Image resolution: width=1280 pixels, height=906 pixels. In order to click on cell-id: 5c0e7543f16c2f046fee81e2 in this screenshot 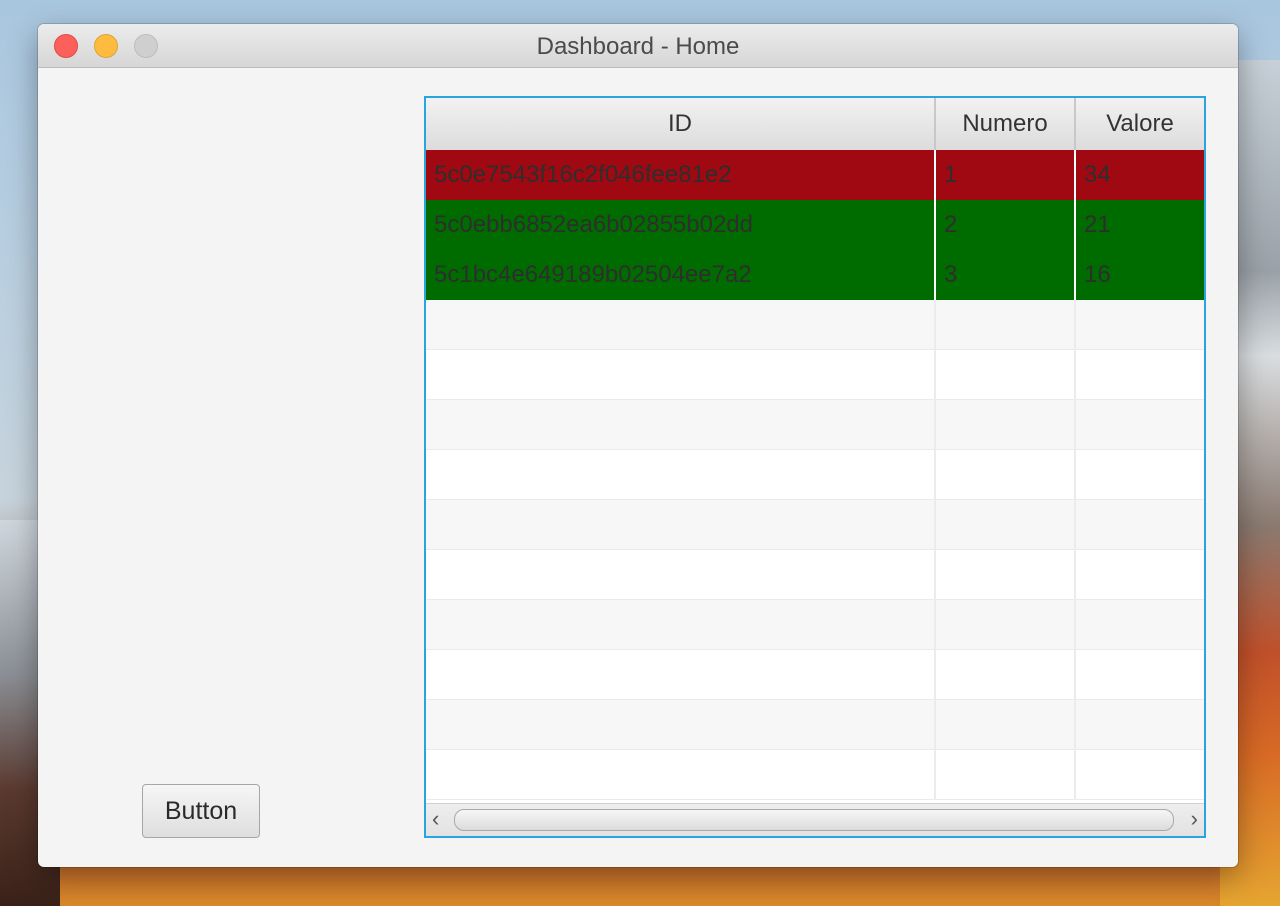, I will do `click(681, 175)`.